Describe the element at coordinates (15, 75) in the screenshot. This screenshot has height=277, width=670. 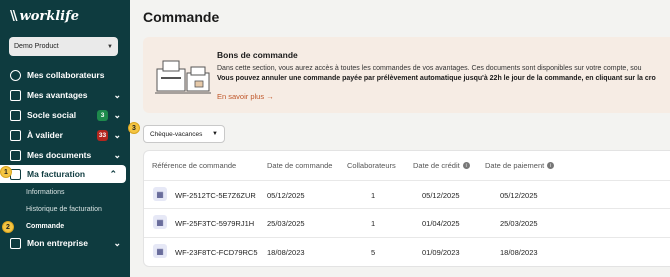
I see `people-icon` at that location.